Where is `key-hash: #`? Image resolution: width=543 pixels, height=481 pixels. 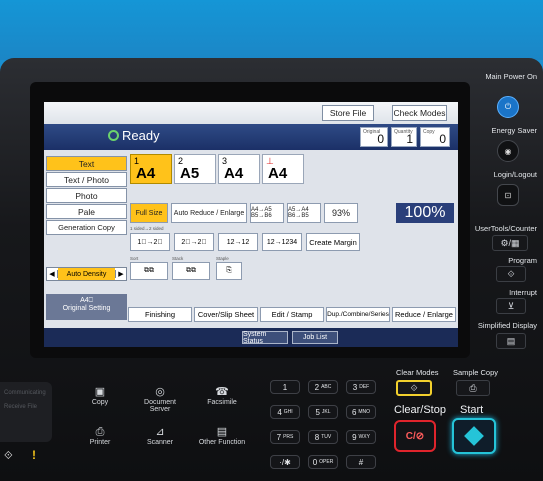
key-hash: # is located at coordinates (361, 462).